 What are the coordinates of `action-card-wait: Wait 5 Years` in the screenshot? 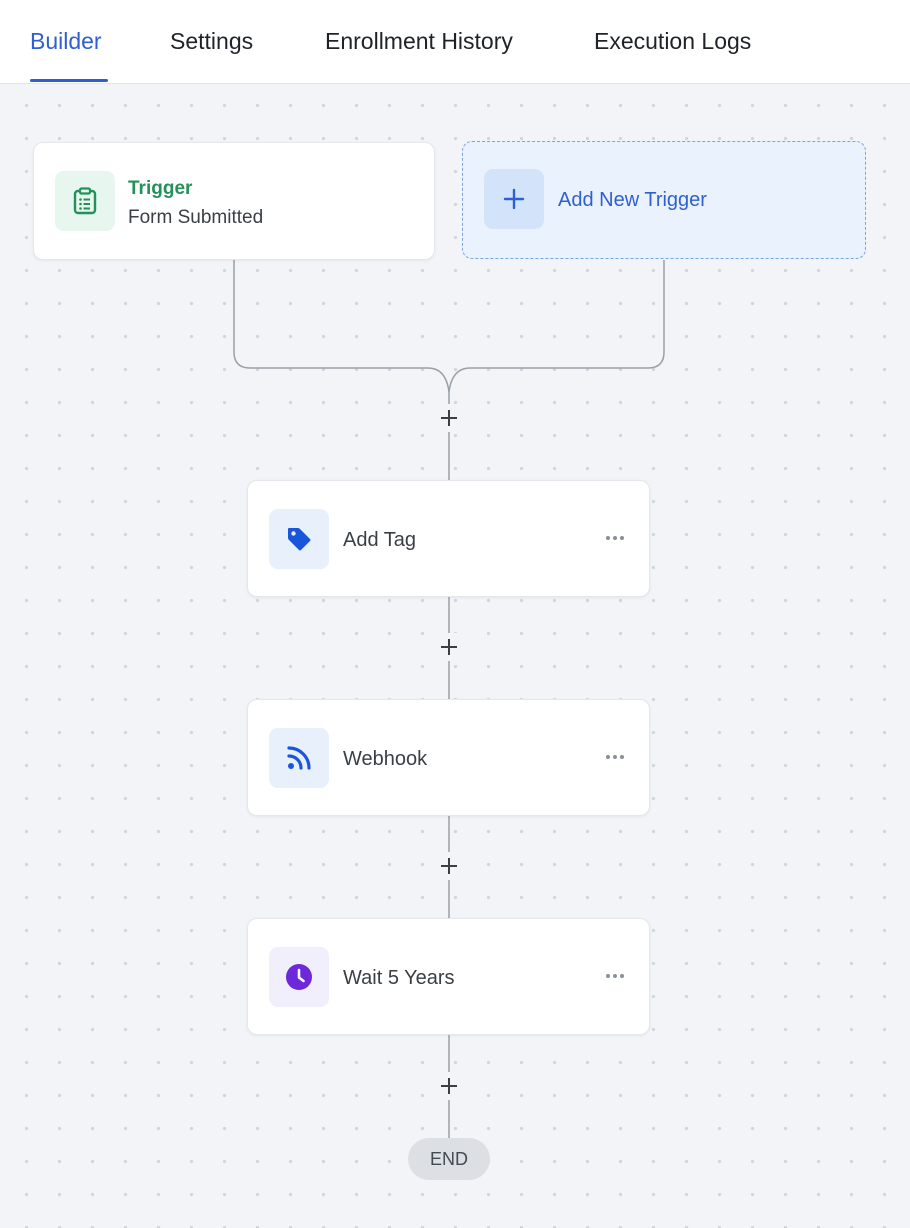 It's located at (448, 976).